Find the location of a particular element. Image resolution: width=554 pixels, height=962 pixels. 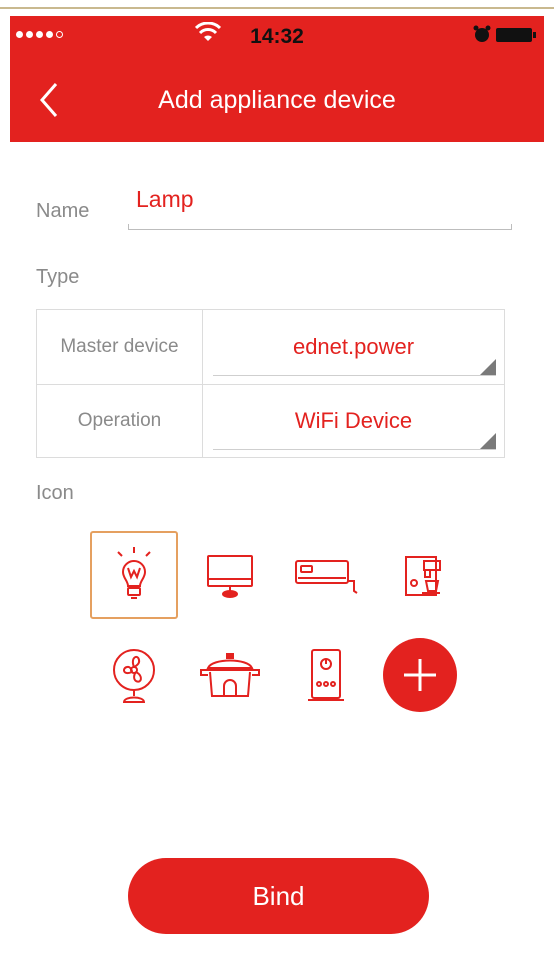

name-label: Name is located at coordinates (63, 211).